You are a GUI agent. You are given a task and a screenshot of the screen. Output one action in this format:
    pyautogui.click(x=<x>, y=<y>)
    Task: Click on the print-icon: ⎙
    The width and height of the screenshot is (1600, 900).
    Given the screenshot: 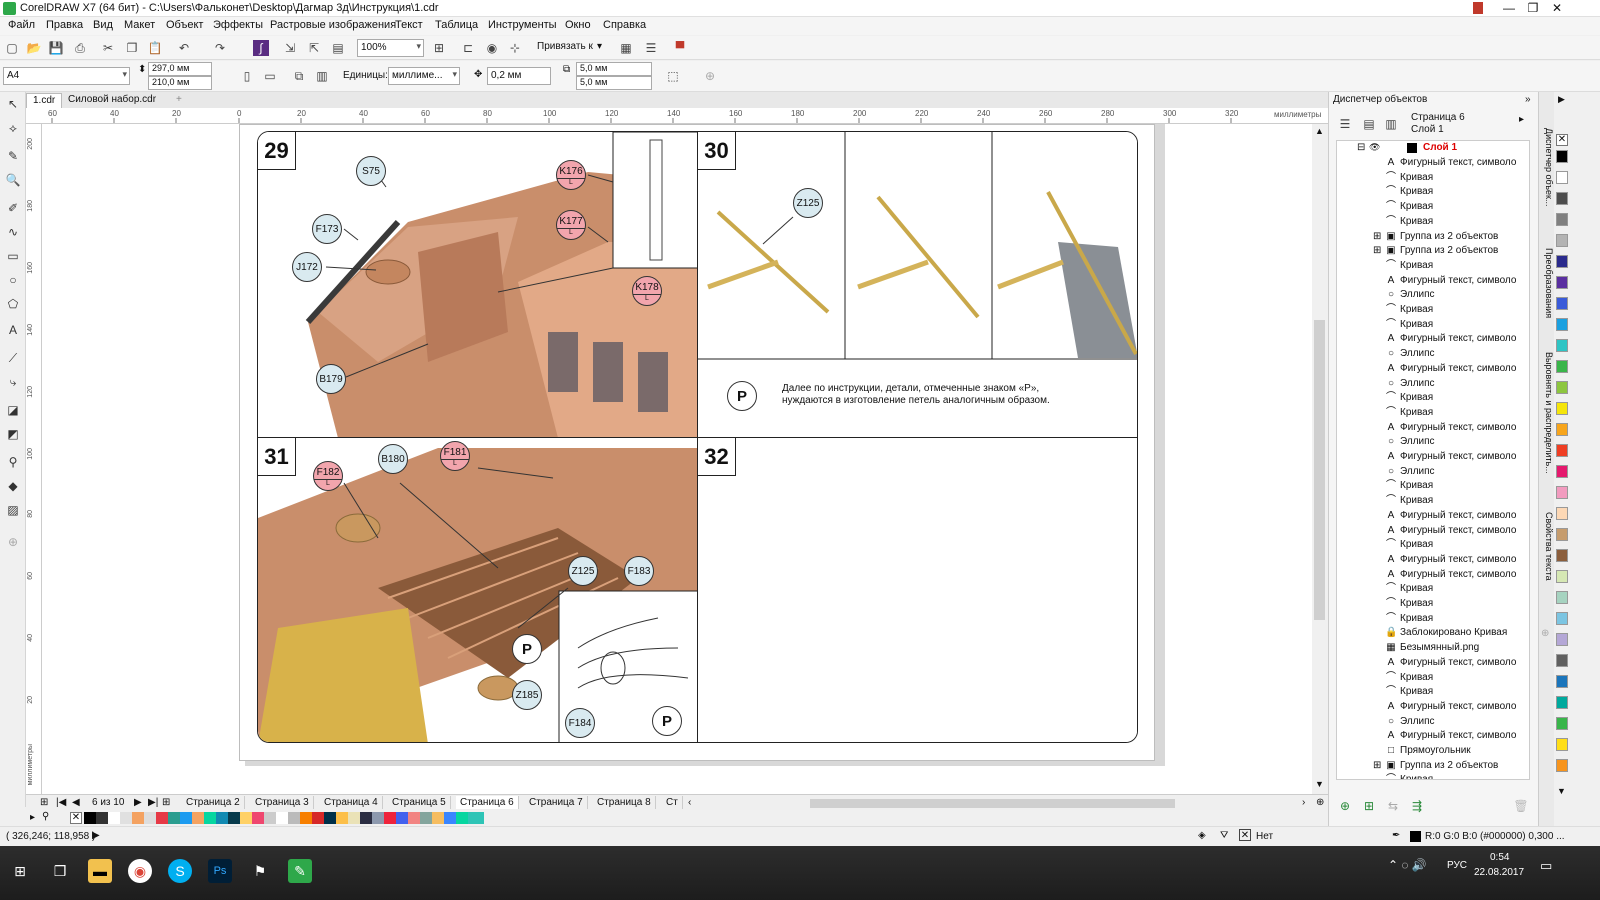 What is the action you would take?
    pyautogui.click(x=80, y=48)
    